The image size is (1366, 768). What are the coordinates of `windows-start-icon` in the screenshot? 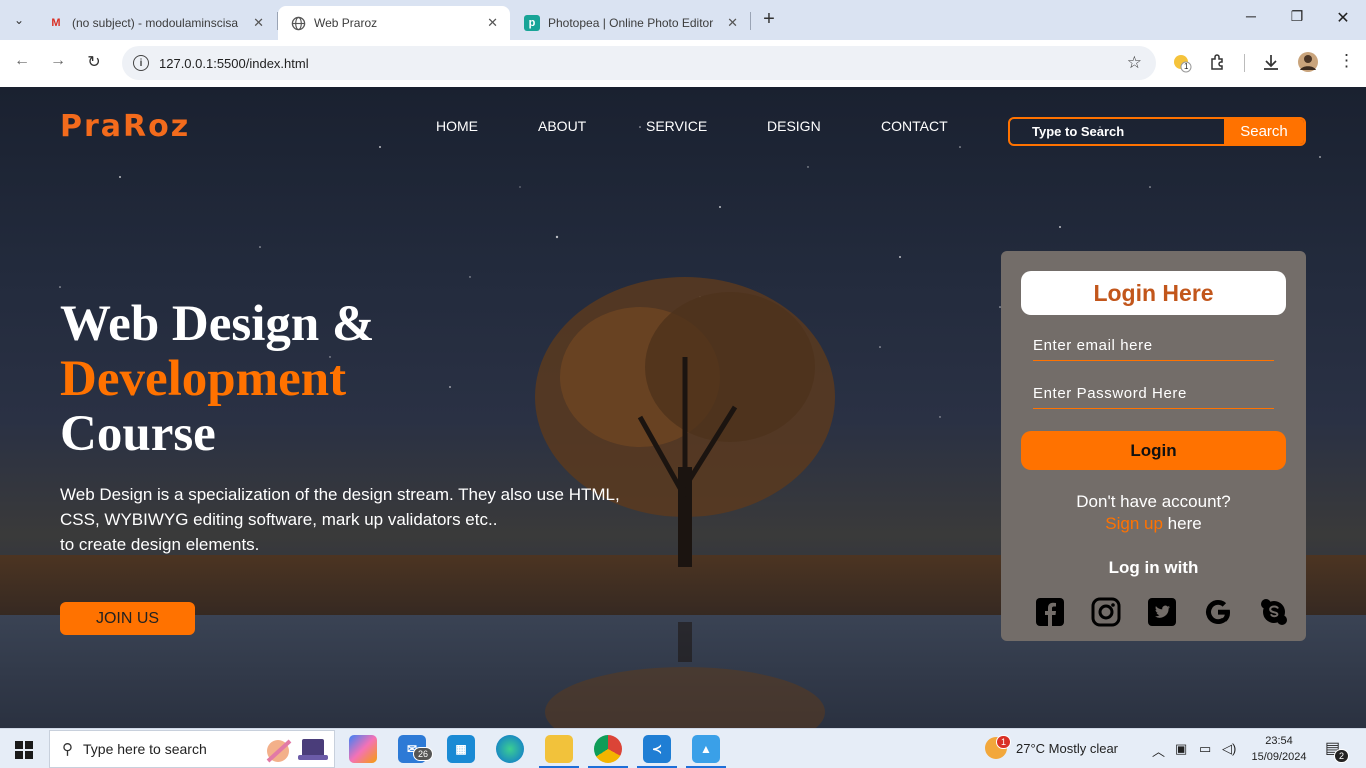 It's located at (24, 750).